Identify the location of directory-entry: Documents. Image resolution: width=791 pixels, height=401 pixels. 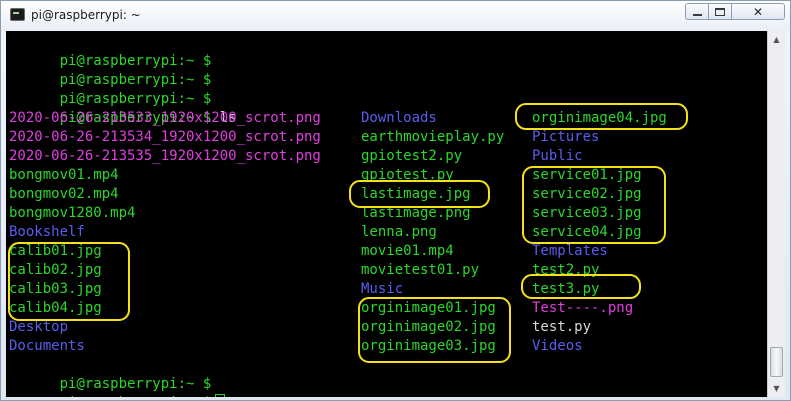
(47, 346).